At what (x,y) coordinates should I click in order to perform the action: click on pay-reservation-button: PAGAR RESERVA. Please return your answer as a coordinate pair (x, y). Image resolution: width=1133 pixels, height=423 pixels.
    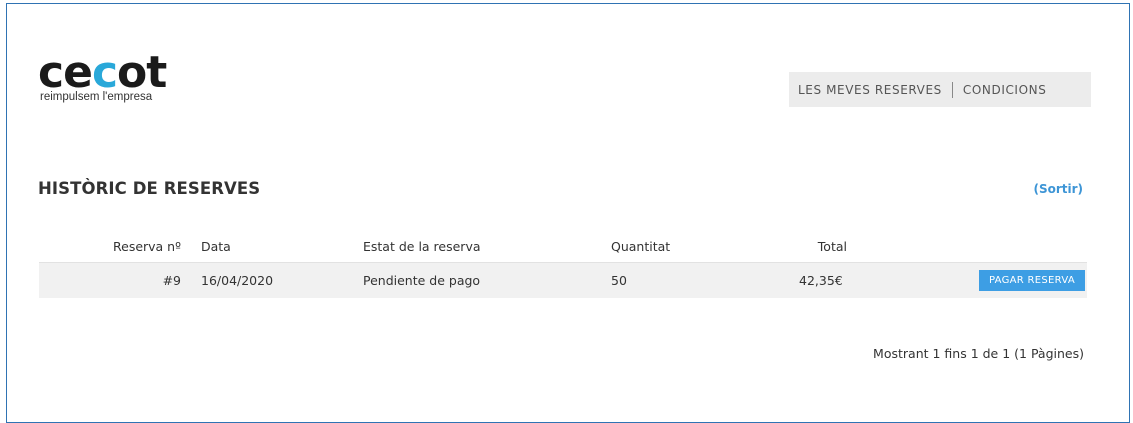
    Looking at the image, I should click on (1031, 280).